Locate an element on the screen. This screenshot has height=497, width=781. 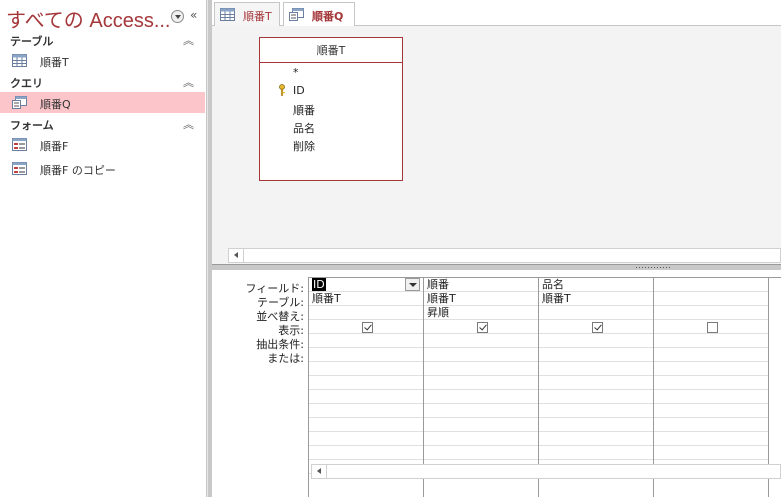
field-id: ID is located at coordinates (299, 90).